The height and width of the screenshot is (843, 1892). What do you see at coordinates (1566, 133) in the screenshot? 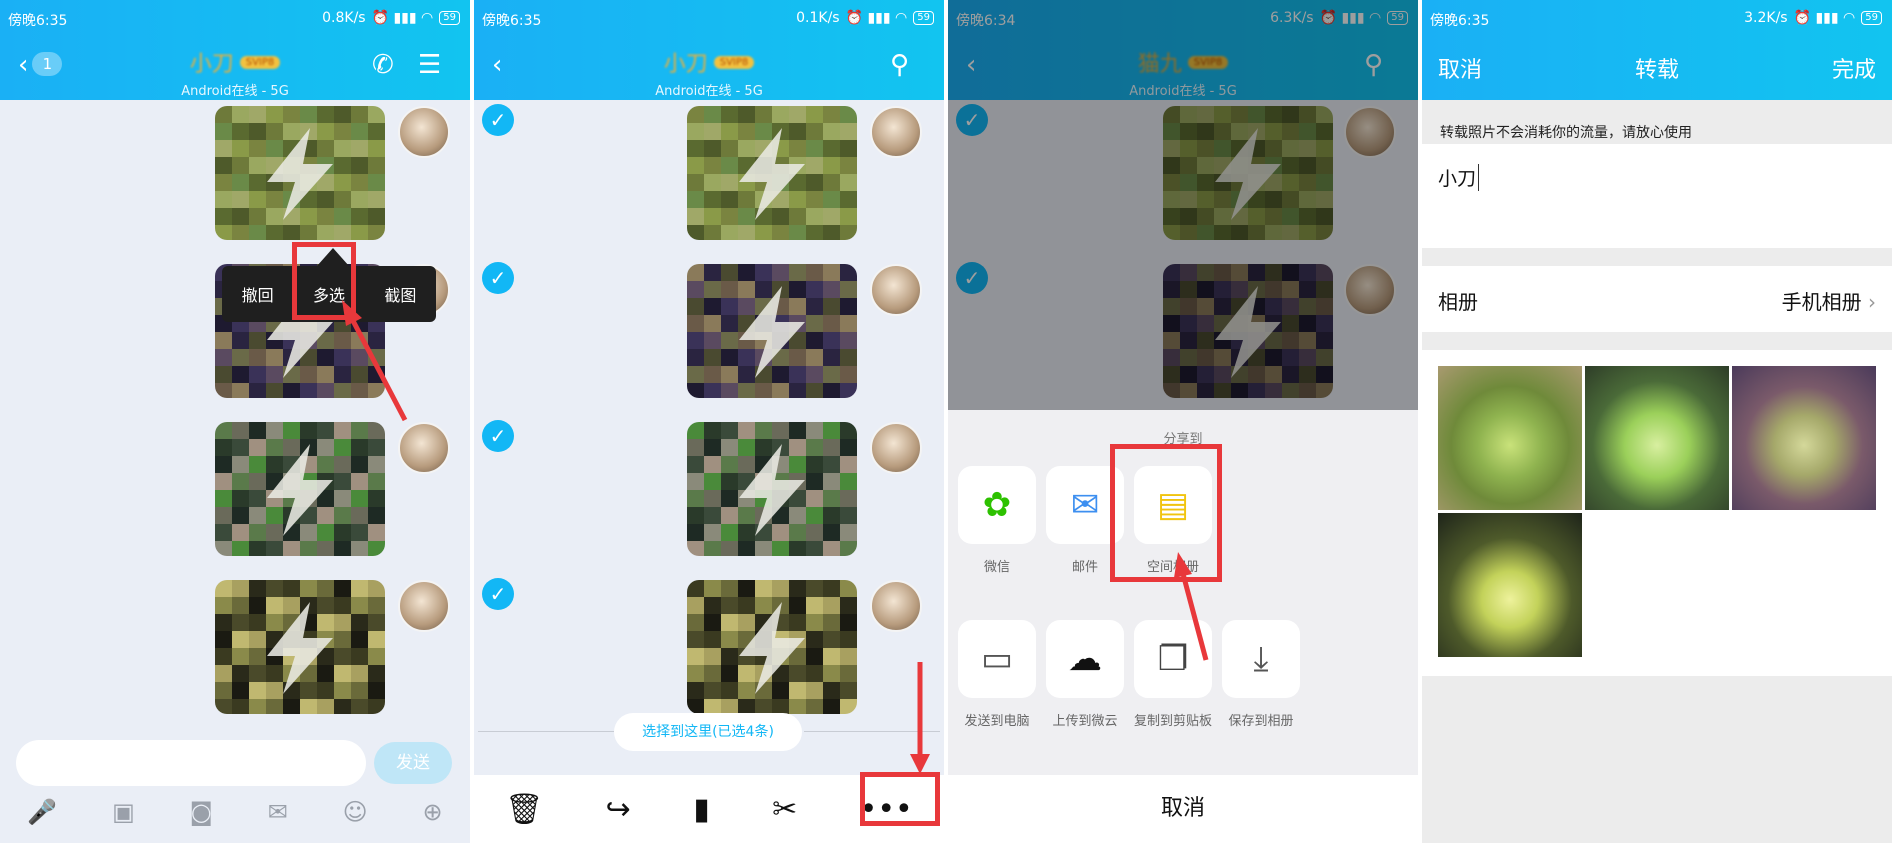
I see `notice-text: 转载照片不会消耗你的流量，请放心使用` at bounding box center [1566, 133].